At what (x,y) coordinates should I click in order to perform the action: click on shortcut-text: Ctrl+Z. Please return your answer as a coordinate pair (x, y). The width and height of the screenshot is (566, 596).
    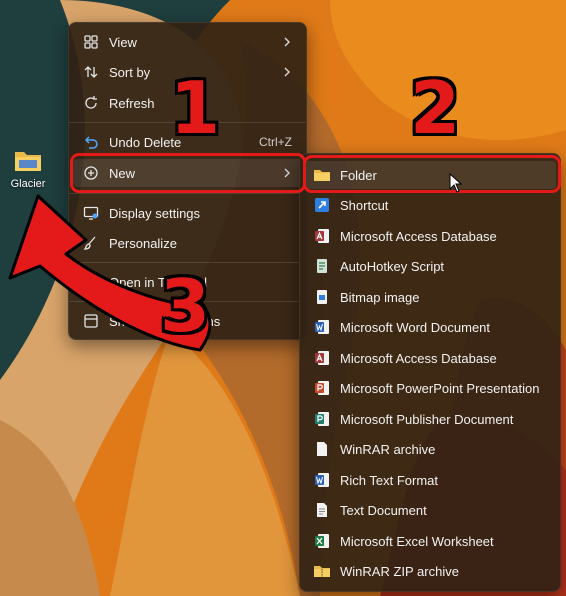
    Looking at the image, I should click on (275, 142).